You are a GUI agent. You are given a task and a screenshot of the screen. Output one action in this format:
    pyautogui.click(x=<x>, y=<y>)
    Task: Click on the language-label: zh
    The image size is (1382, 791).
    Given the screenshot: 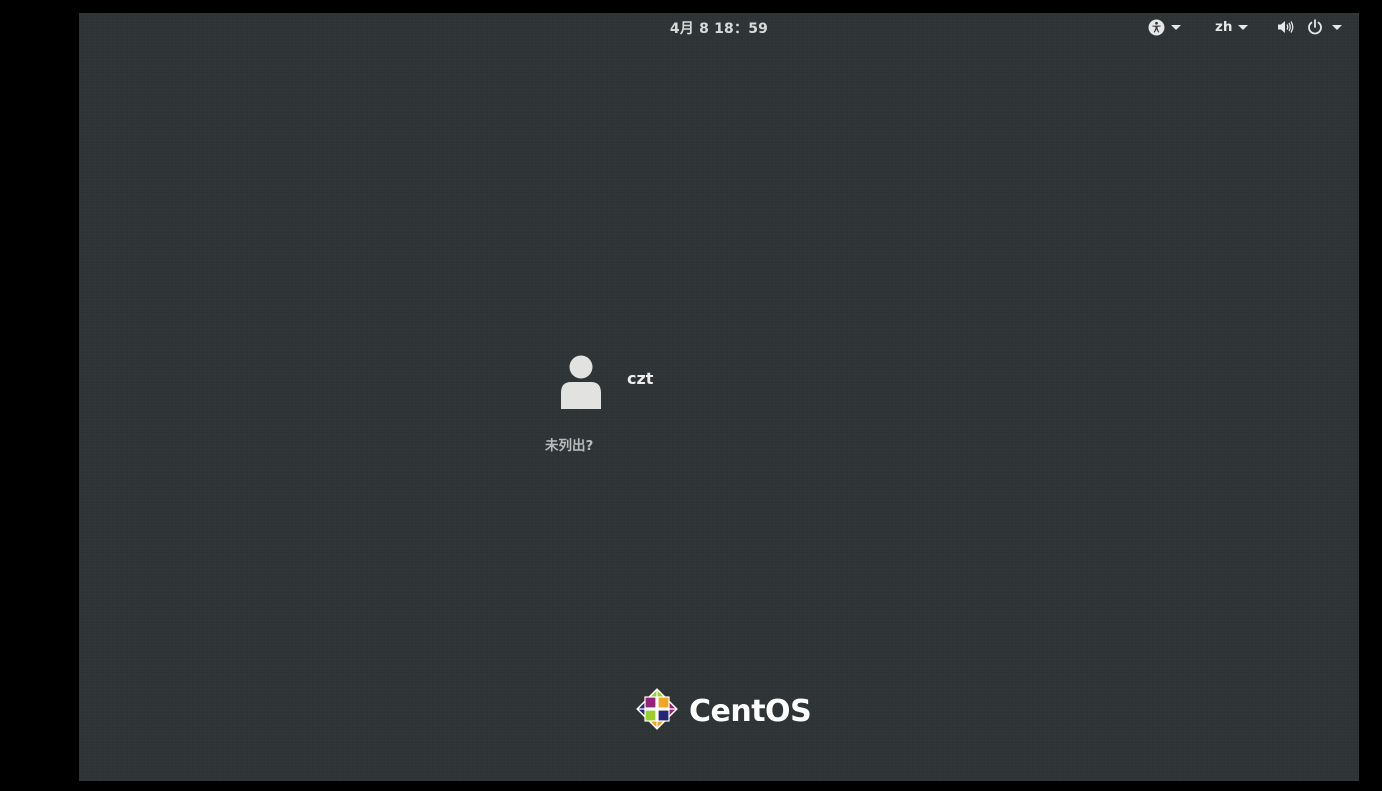 What is the action you would take?
    pyautogui.click(x=1224, y=27)
    